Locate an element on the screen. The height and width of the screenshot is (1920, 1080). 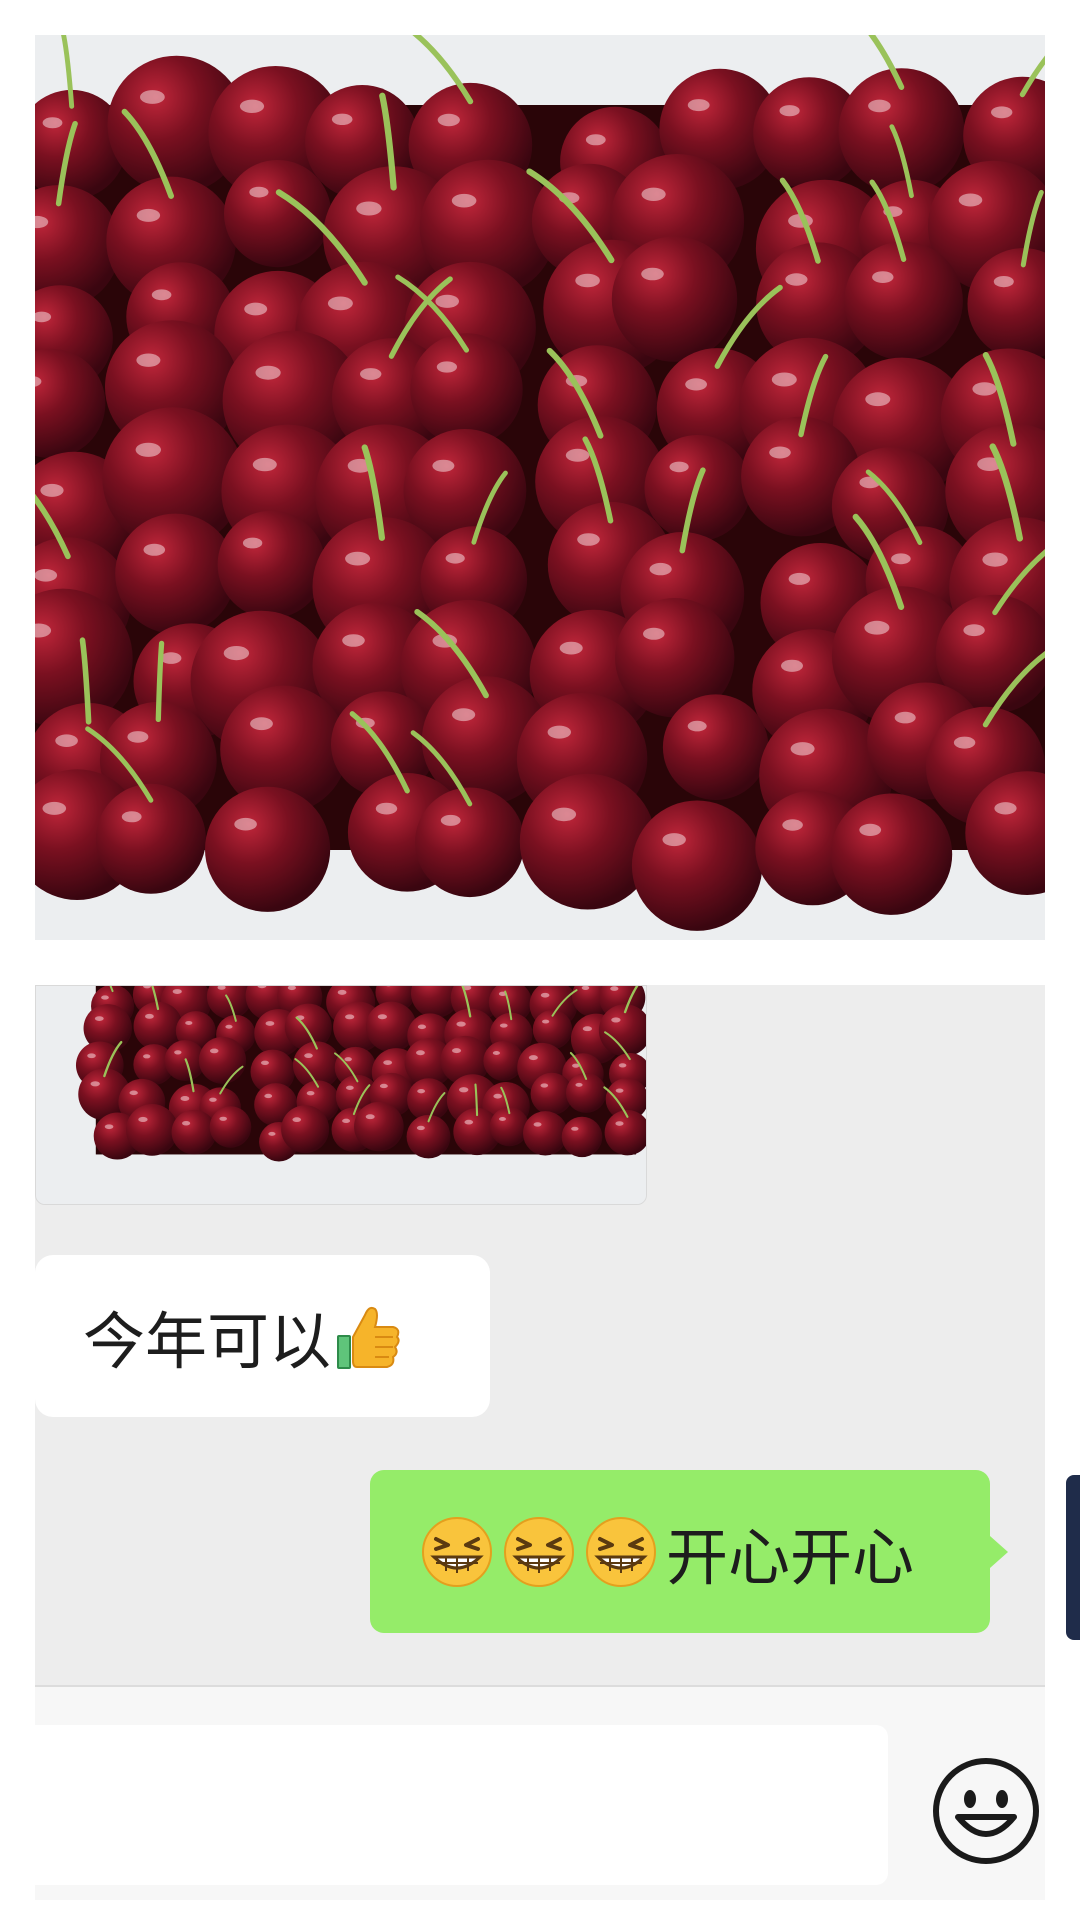
cherry-photo-thumbnail is located at coordinates (341, 1095).